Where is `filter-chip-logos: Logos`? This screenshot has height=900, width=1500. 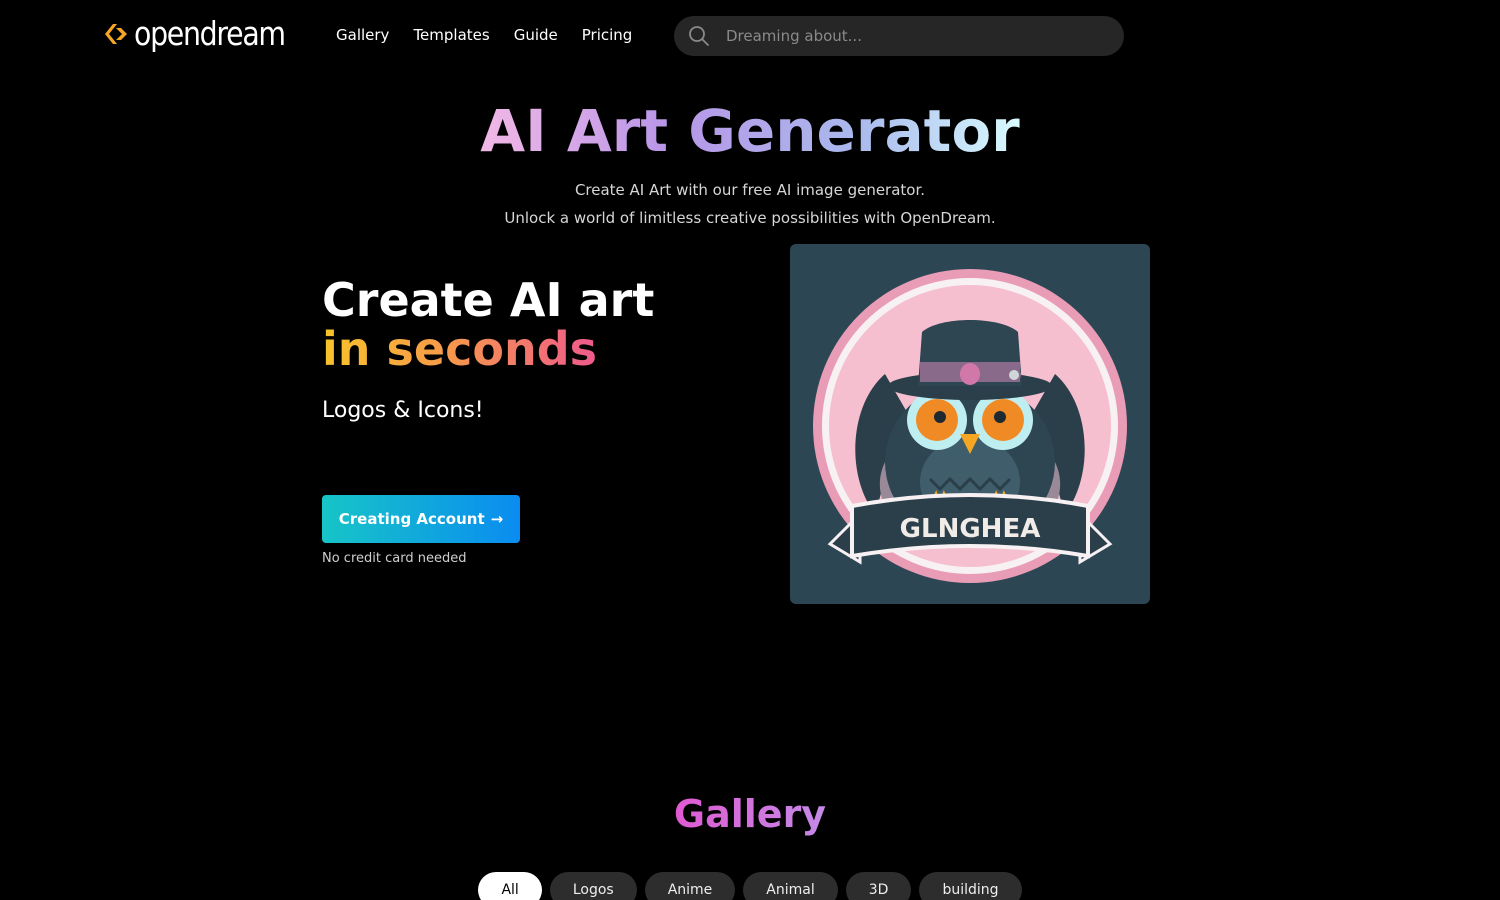 filter-chip-logos: Logos is located at coordinates (593, 886).